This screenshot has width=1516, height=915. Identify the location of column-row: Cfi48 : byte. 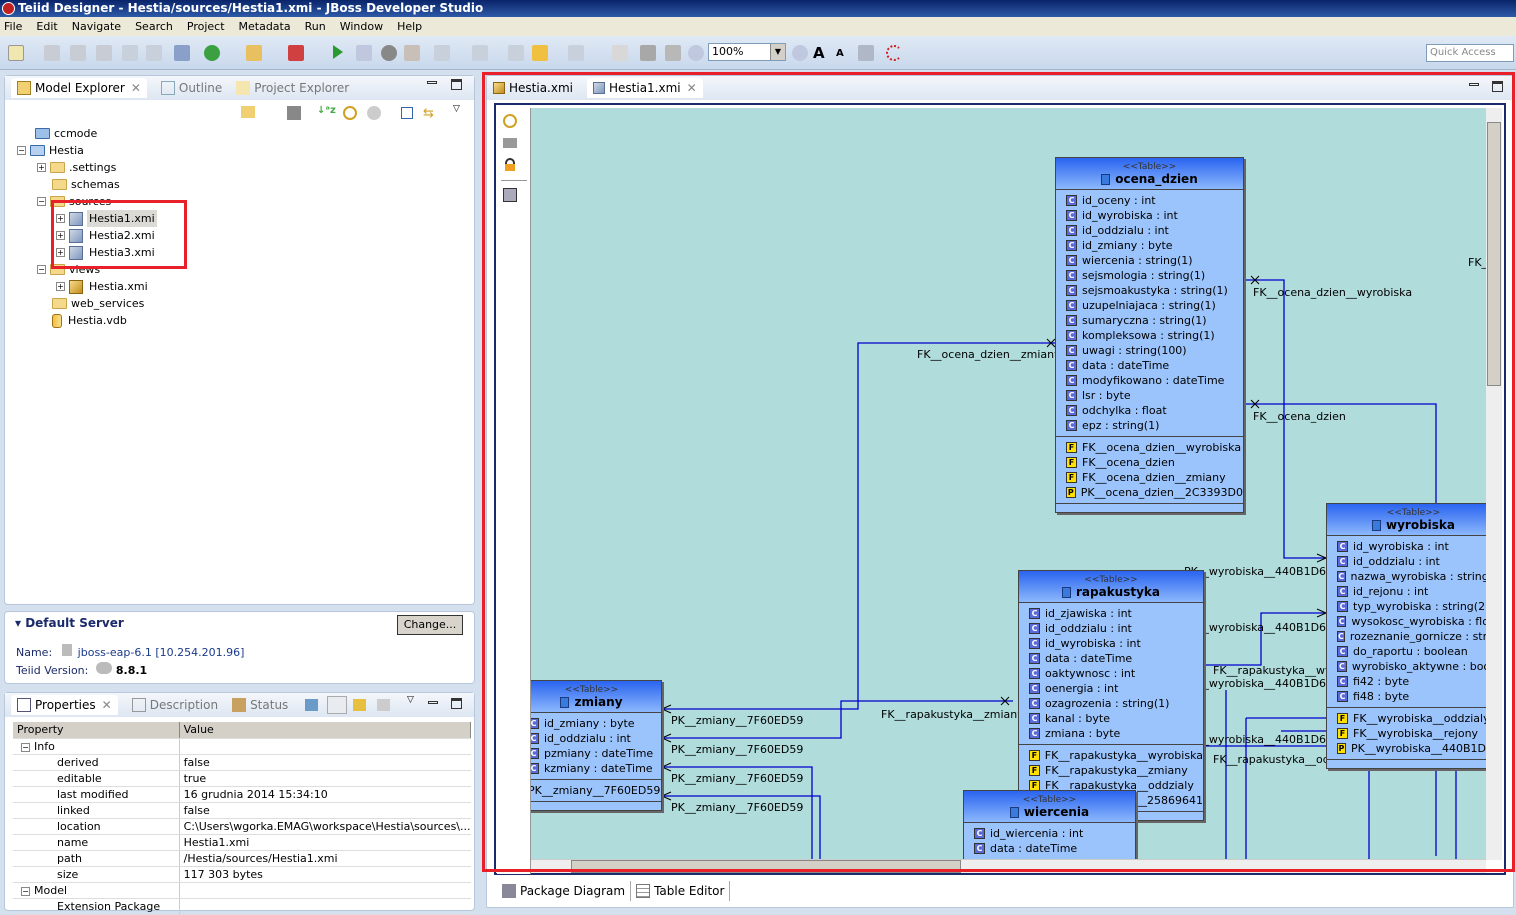
(1411, 696).